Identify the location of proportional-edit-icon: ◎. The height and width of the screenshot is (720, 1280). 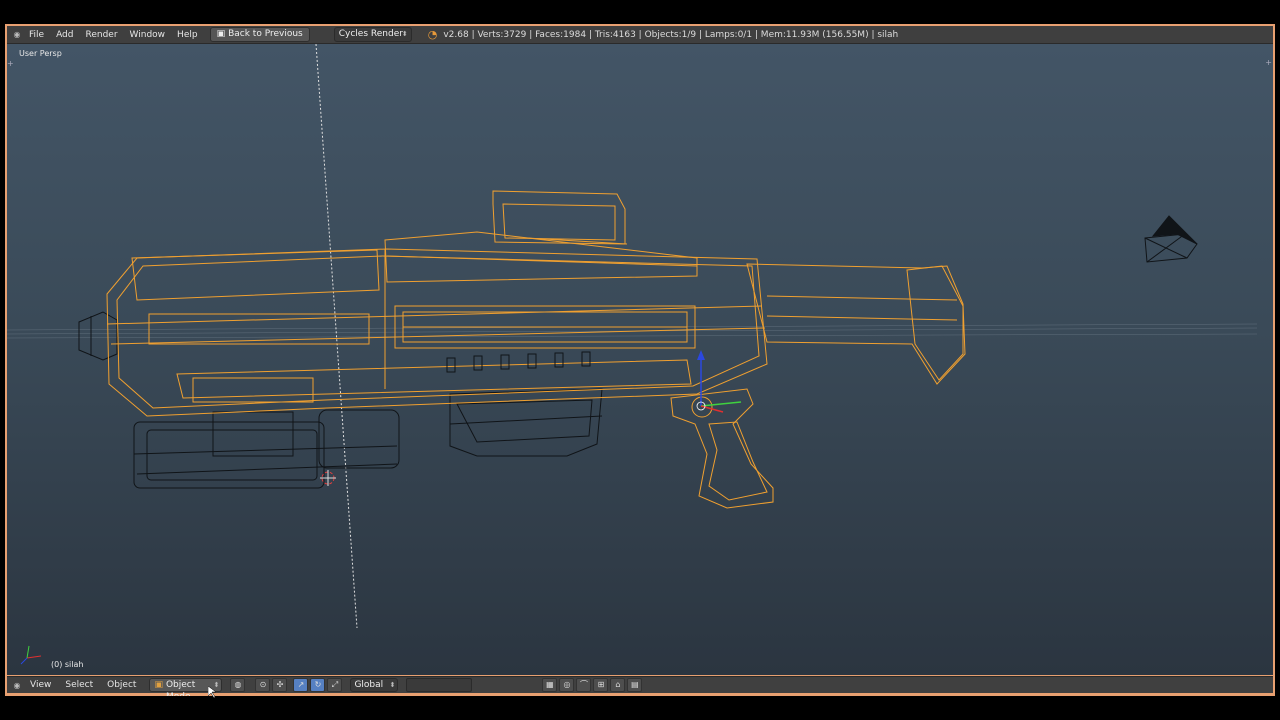
(567, 685).